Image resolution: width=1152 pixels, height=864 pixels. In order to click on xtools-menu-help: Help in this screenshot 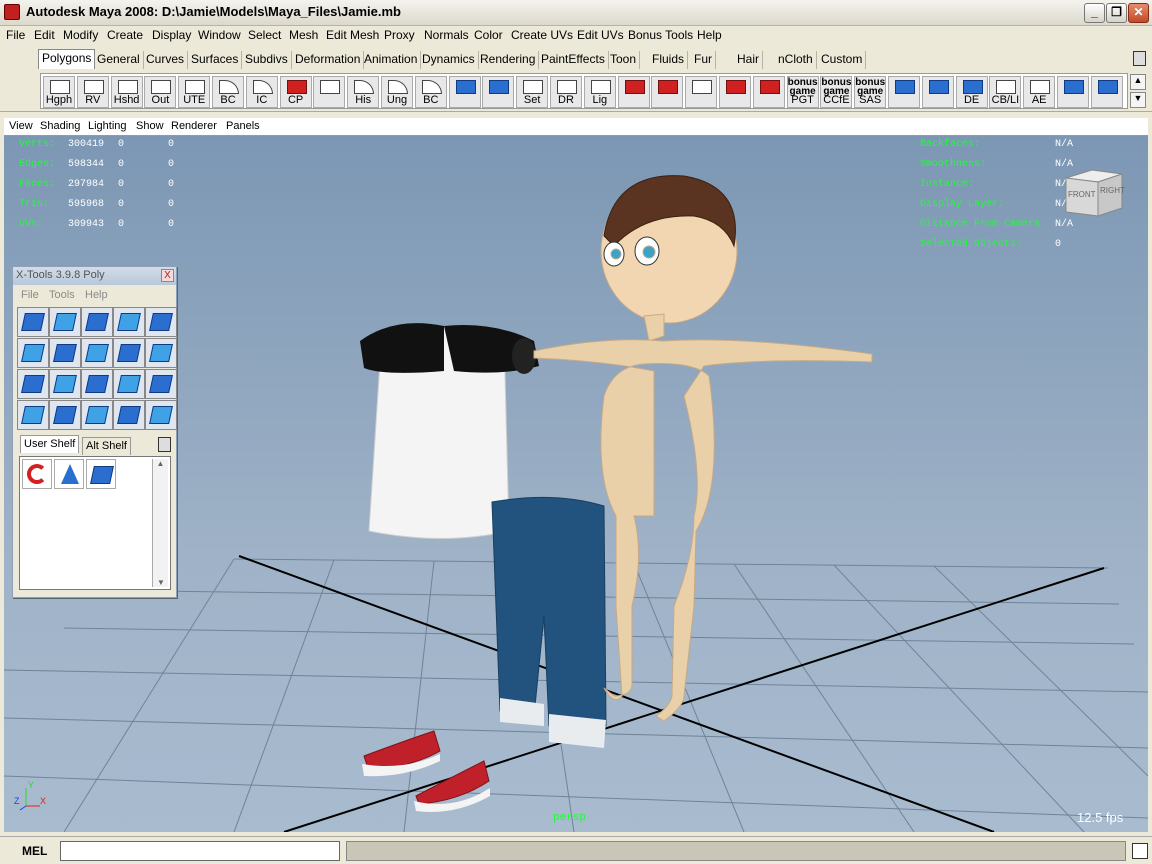, I will do `click(96, 295)`.